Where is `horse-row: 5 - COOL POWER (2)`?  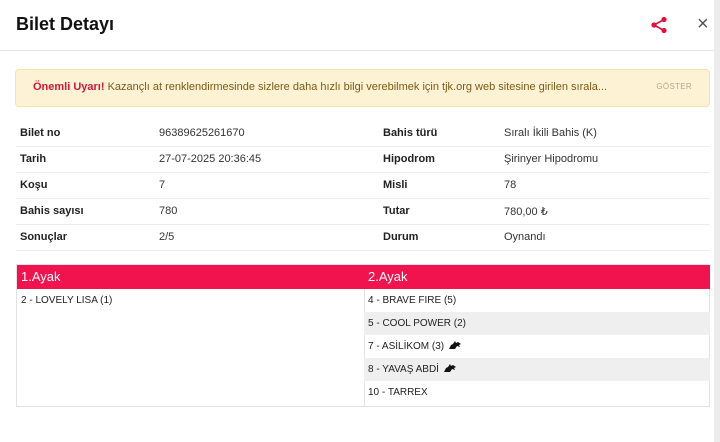 horse-row: 5 - COOL POWER (2) is located at coordinates (537, 323).